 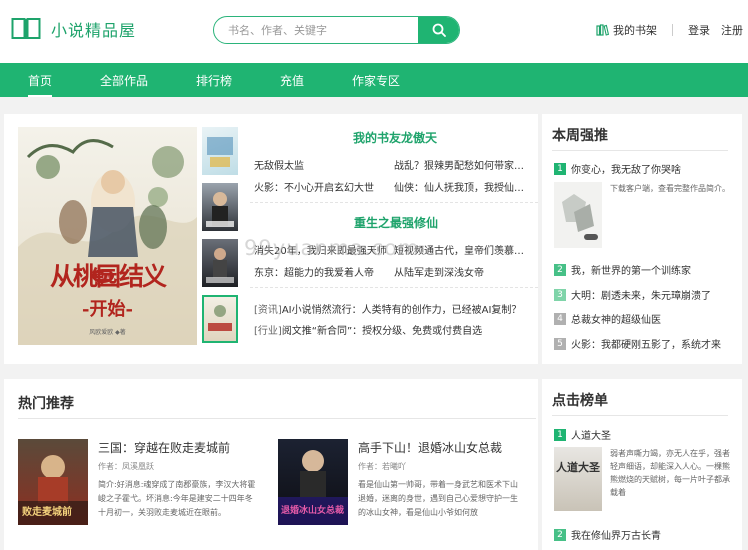 I want to click on rank-detail-text: 下载客户端，查看完整作品简介。, so click(x=670, y=188).